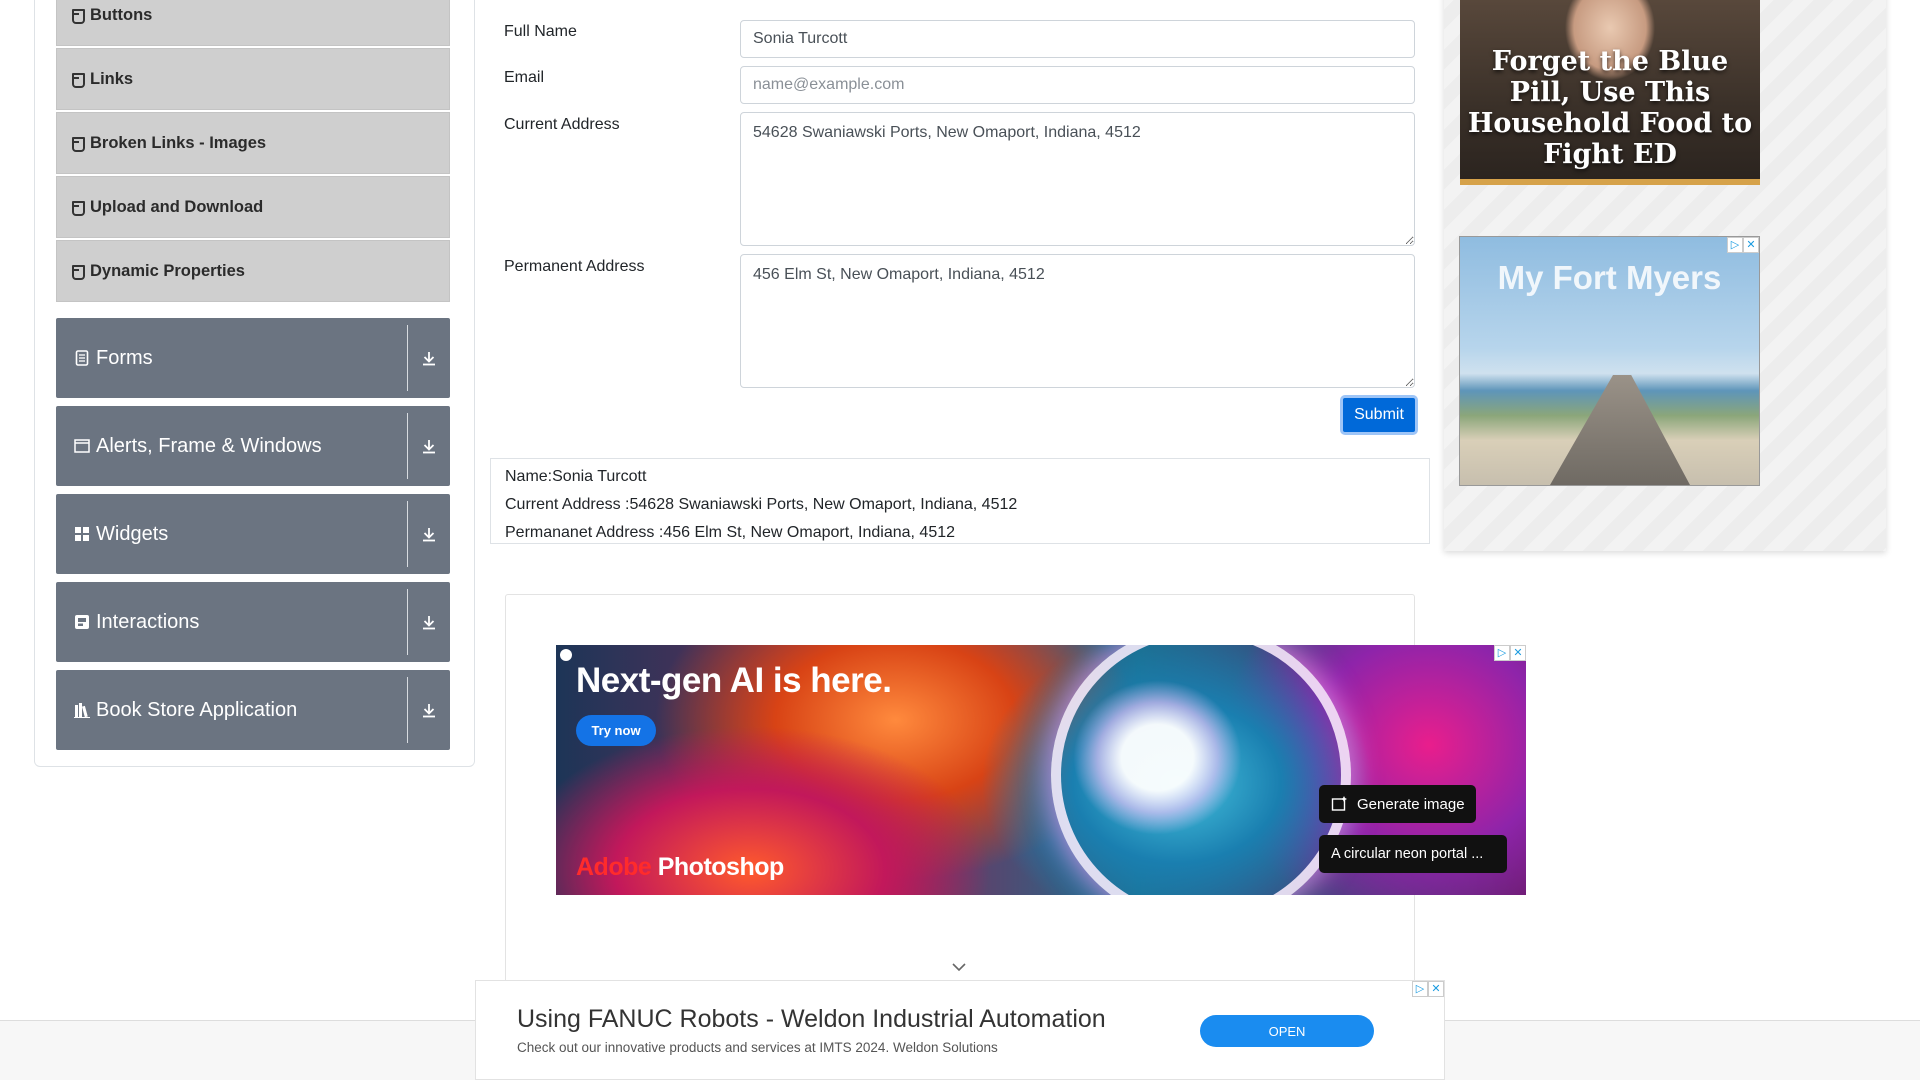  I want to click on interactions-icon, so click(82, 622).